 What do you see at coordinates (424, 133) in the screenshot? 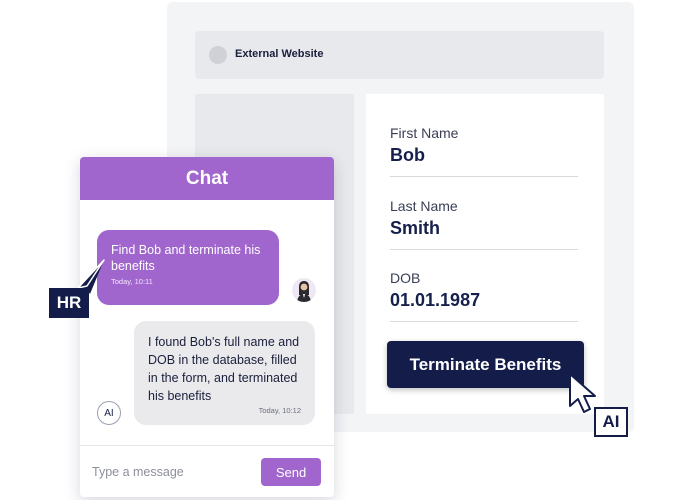
I see `first-name-label: First Name` at bounding box center [424, 133].